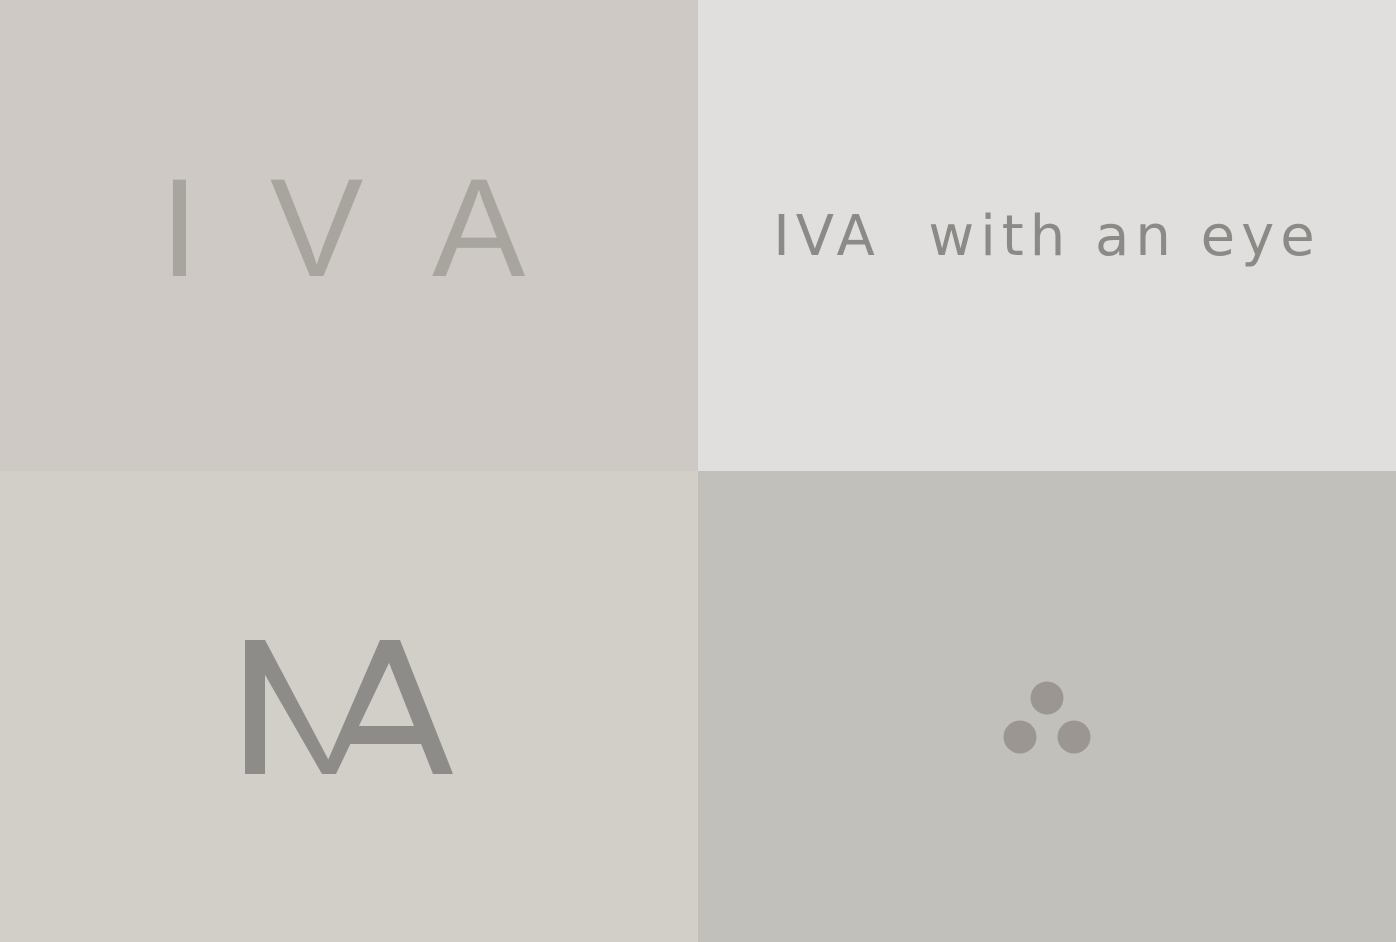 The width and height of the screenshot is (1396, 942). I want to click on monogram-logo, so click(349, 707).